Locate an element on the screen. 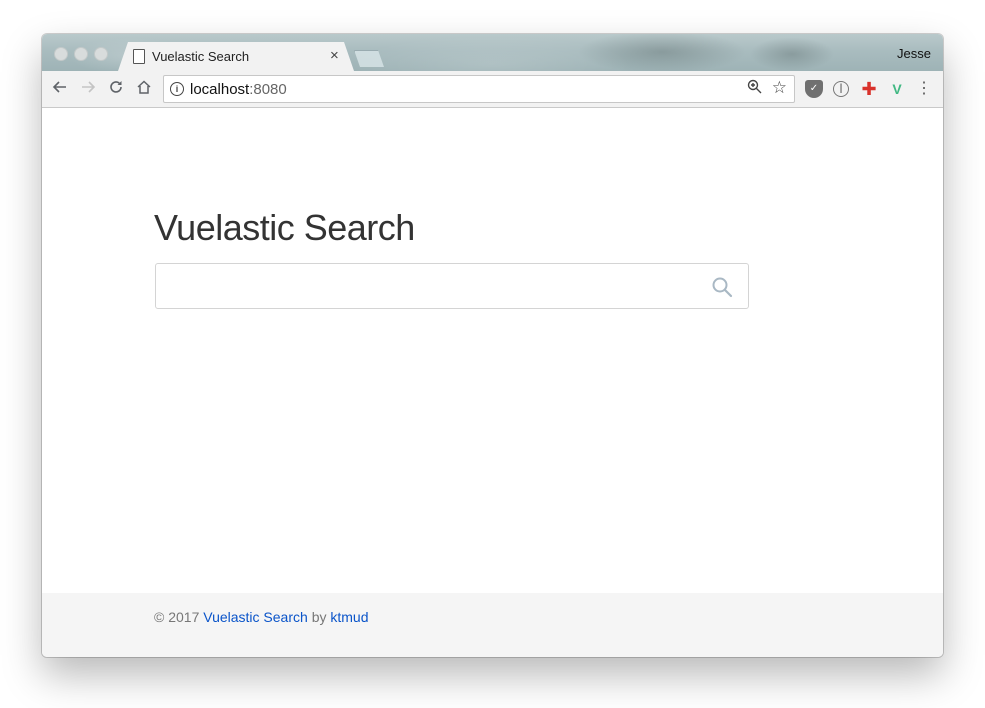 This screenshot has height=708, width=985. forward-arrow-icon is located at coordinates (88, 89).